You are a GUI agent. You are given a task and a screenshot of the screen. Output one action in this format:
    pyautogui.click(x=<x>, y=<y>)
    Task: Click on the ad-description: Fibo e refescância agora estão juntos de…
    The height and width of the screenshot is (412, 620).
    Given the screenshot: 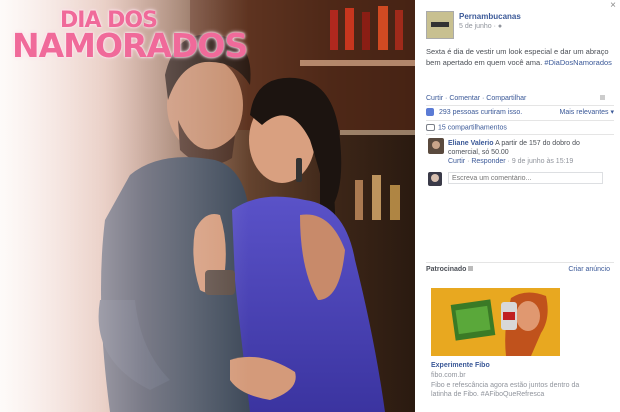 What is the action you would take?
    pyautogui.click(x=505, y=390)
    